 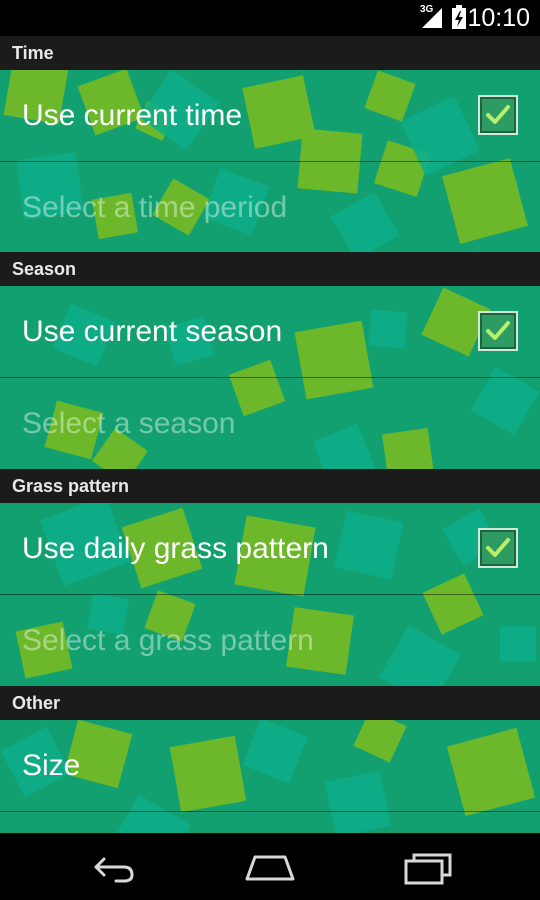 What do you see at coordinates (270, 811) in the screenshot?
I see `row-divider` at bounding box center [270, 811].